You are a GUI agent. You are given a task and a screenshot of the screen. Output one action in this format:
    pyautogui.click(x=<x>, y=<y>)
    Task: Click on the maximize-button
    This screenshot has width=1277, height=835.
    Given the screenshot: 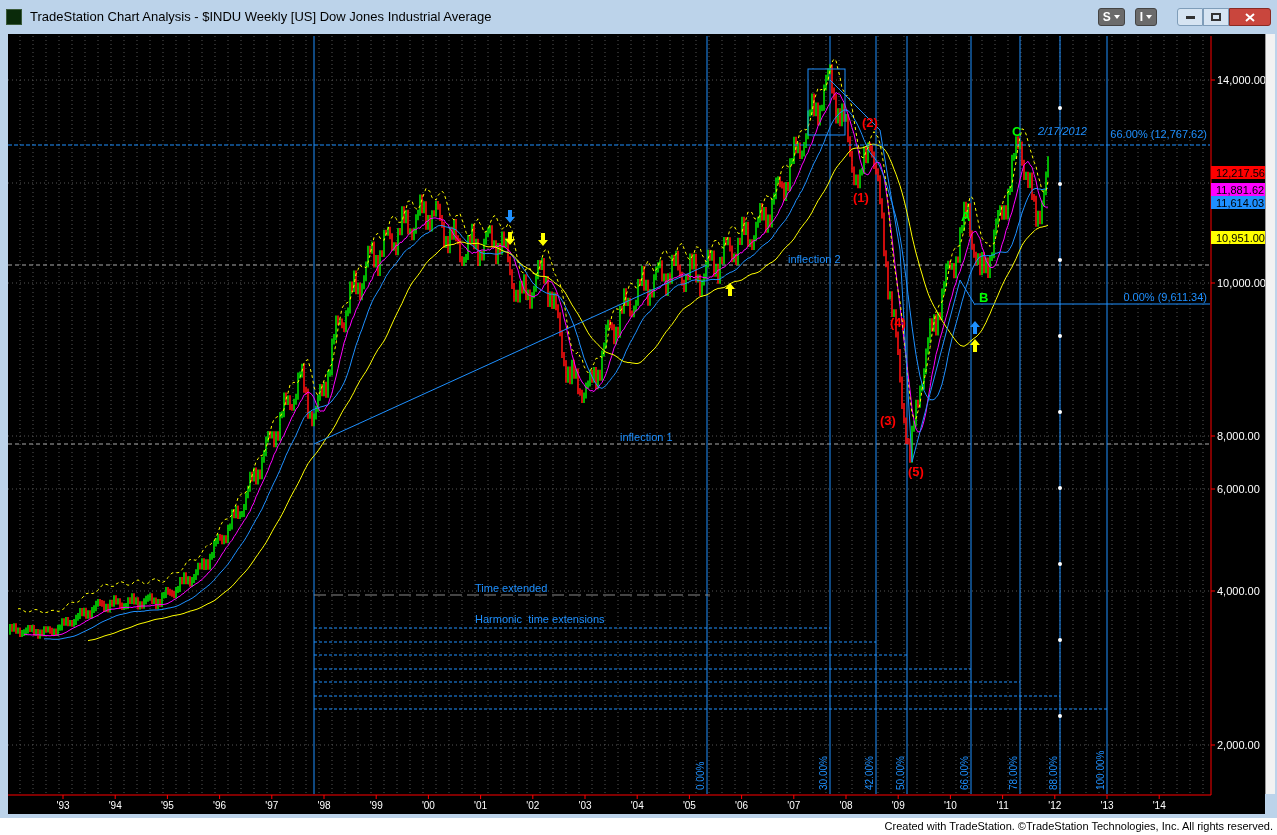 What is the action you would take?
    pyautogui.click(x=1216, y=17)
    